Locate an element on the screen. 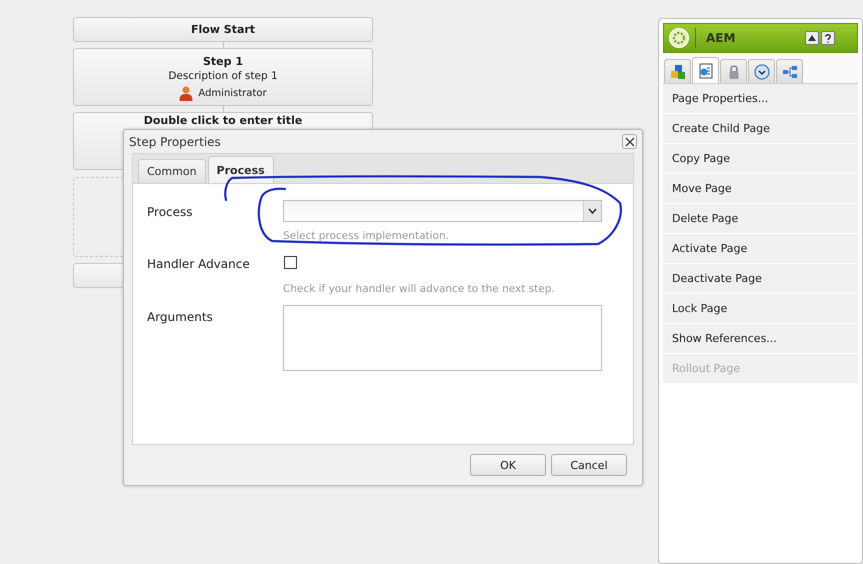  document-icon is located at coordinates (706, 70).